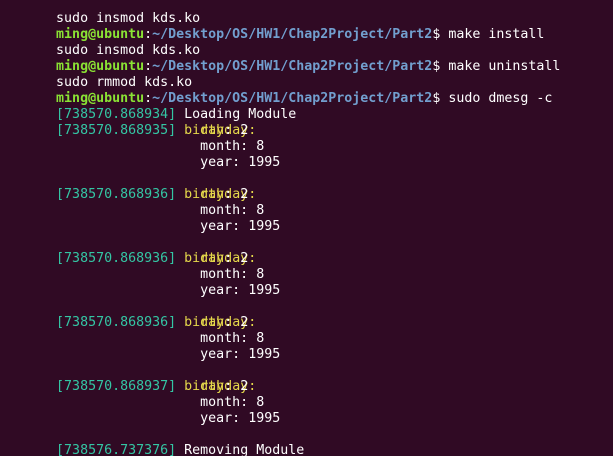  Describe the element at coordinates (504, 66) in the screenshot. I see `command-text: make uninstall` at that location.